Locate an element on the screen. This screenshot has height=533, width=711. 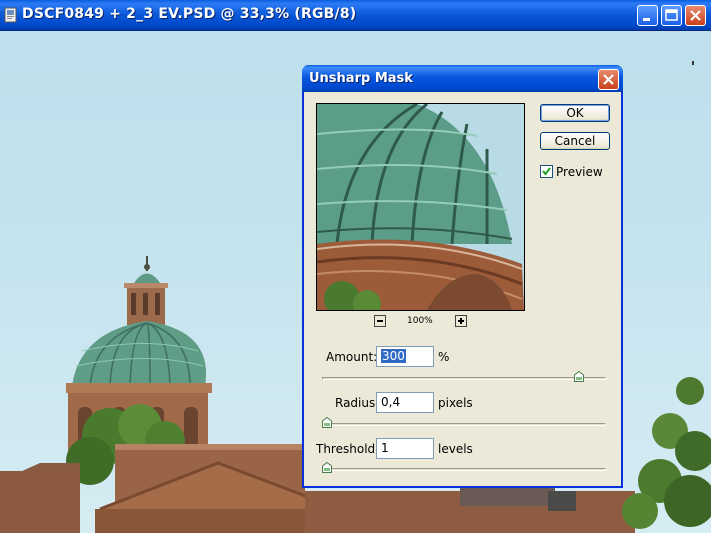
radius-slider-thumb is located at coordinates (327, 422).